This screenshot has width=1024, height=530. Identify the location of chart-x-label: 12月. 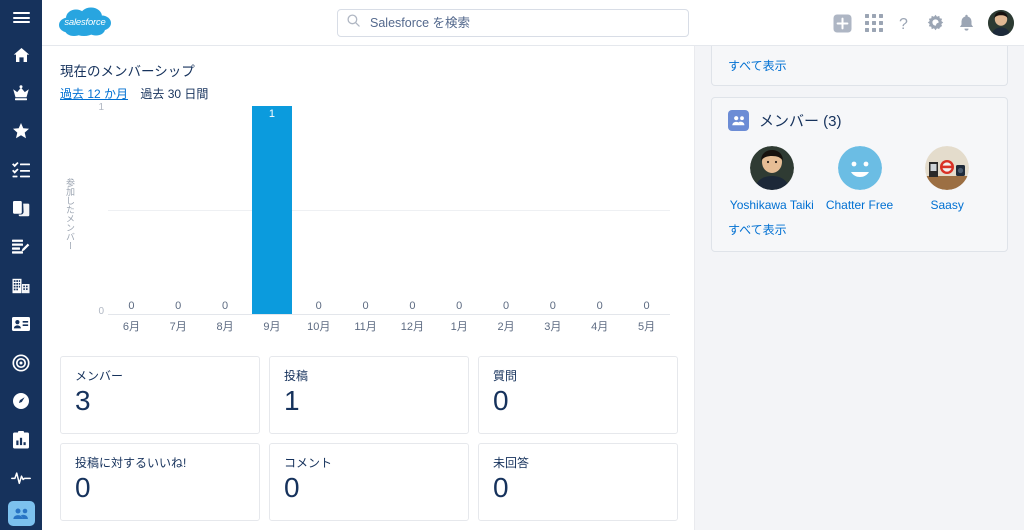
(412, 327).